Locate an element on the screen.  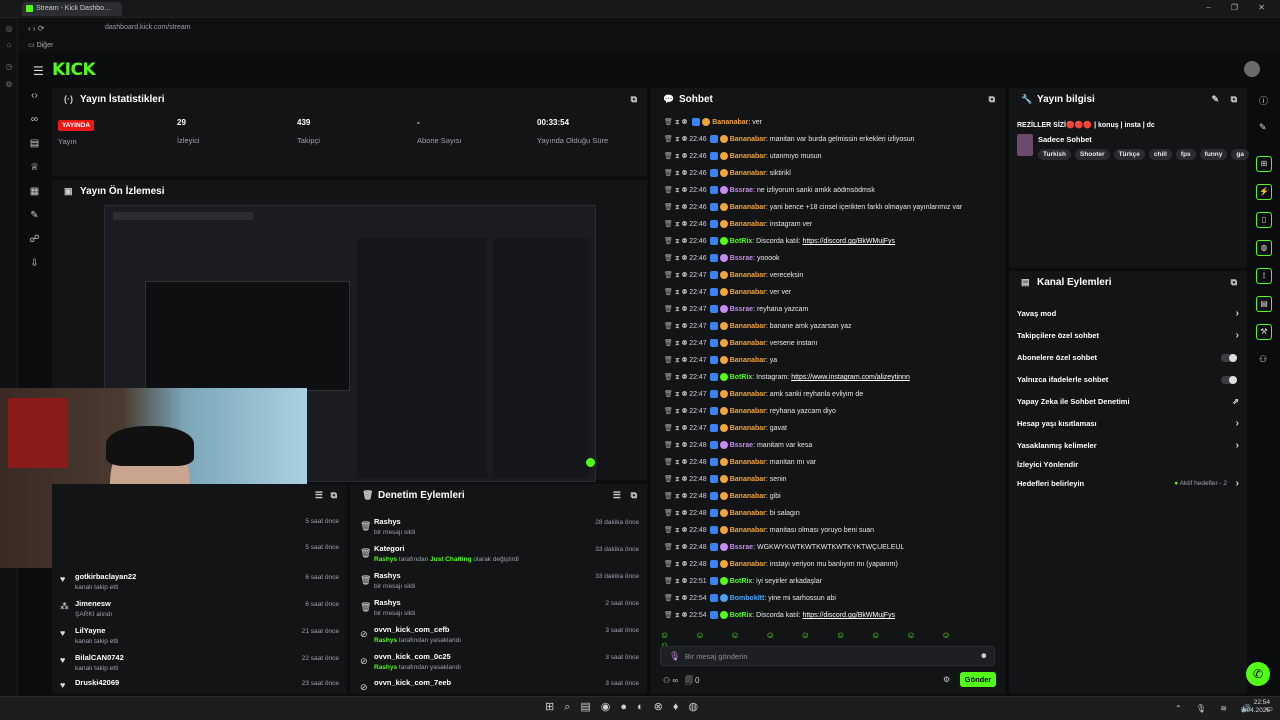
taskbar-clock: 22:54 5.04.2026 is located at coordinates (1255, 707).